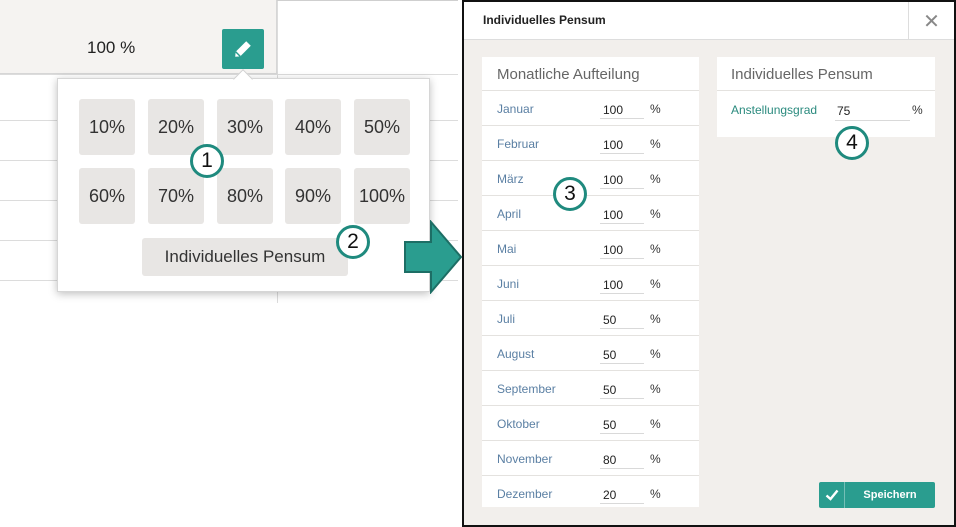  I want to click on percent-option-40: 40%, so click(313, 127).